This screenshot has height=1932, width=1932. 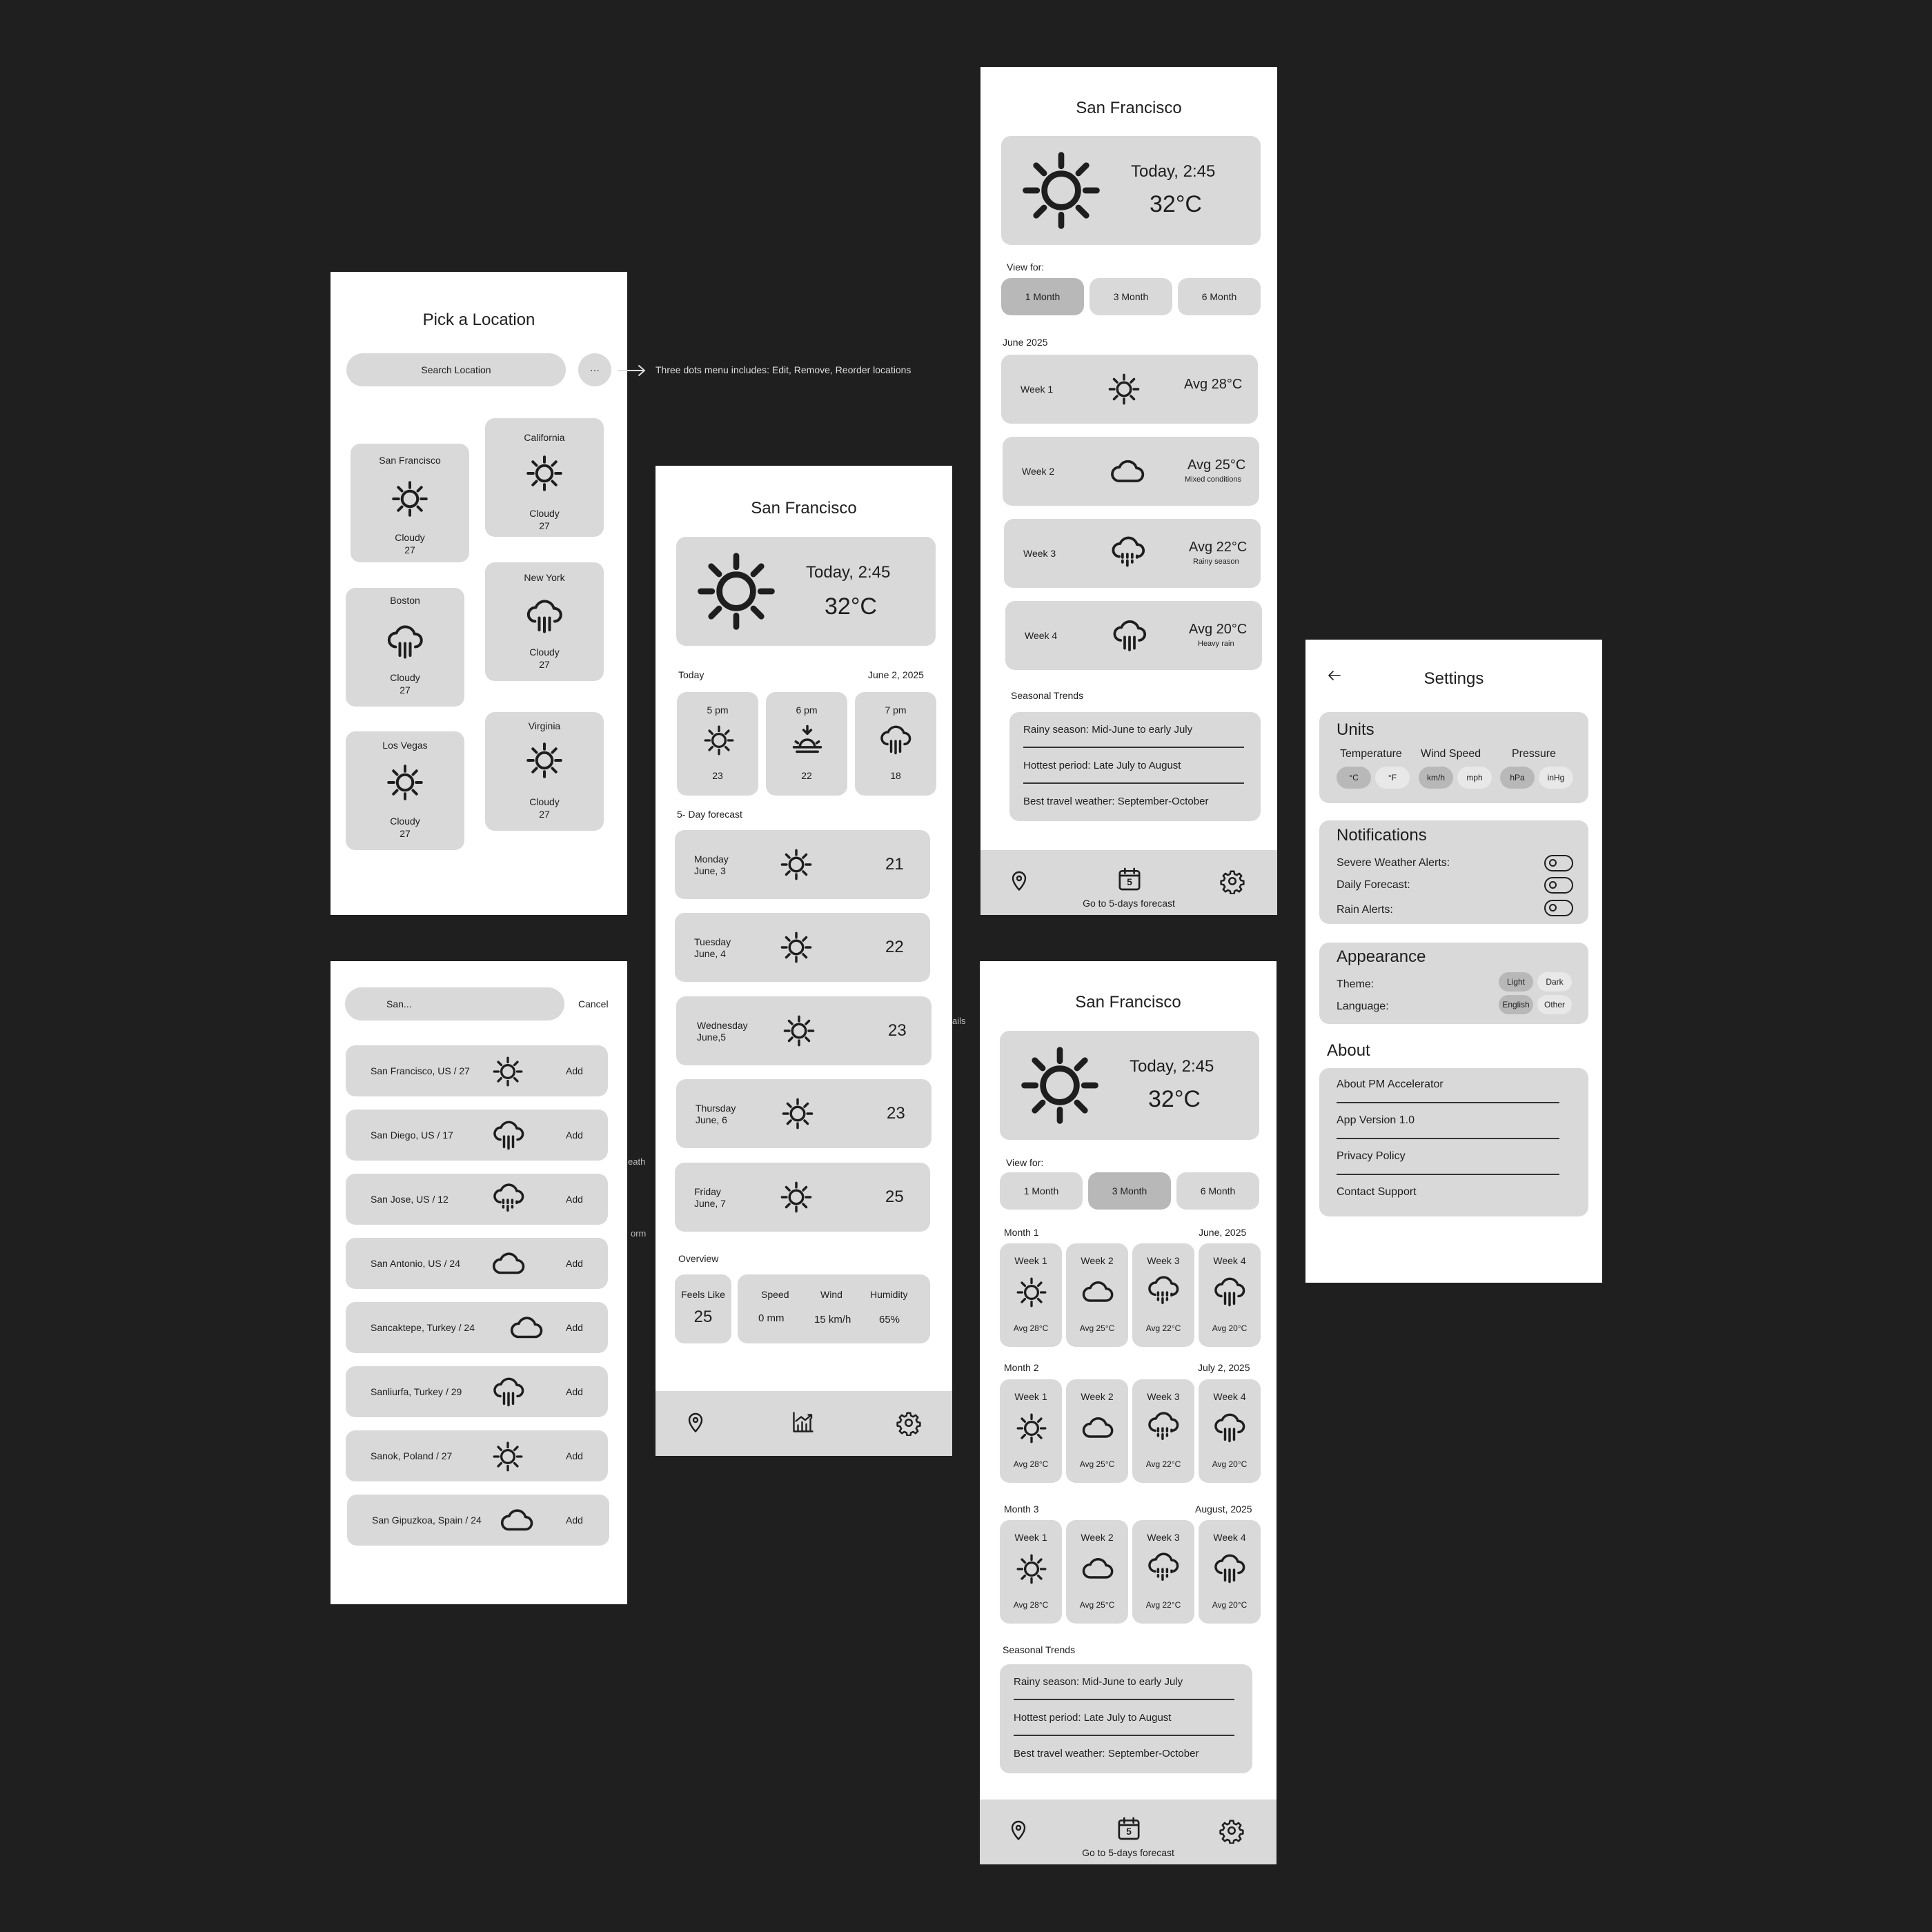 What do you see at coordinates (1025, 342) in the screenshot?
I see `month-label: June 2025` at bounding box center [1025, 342].